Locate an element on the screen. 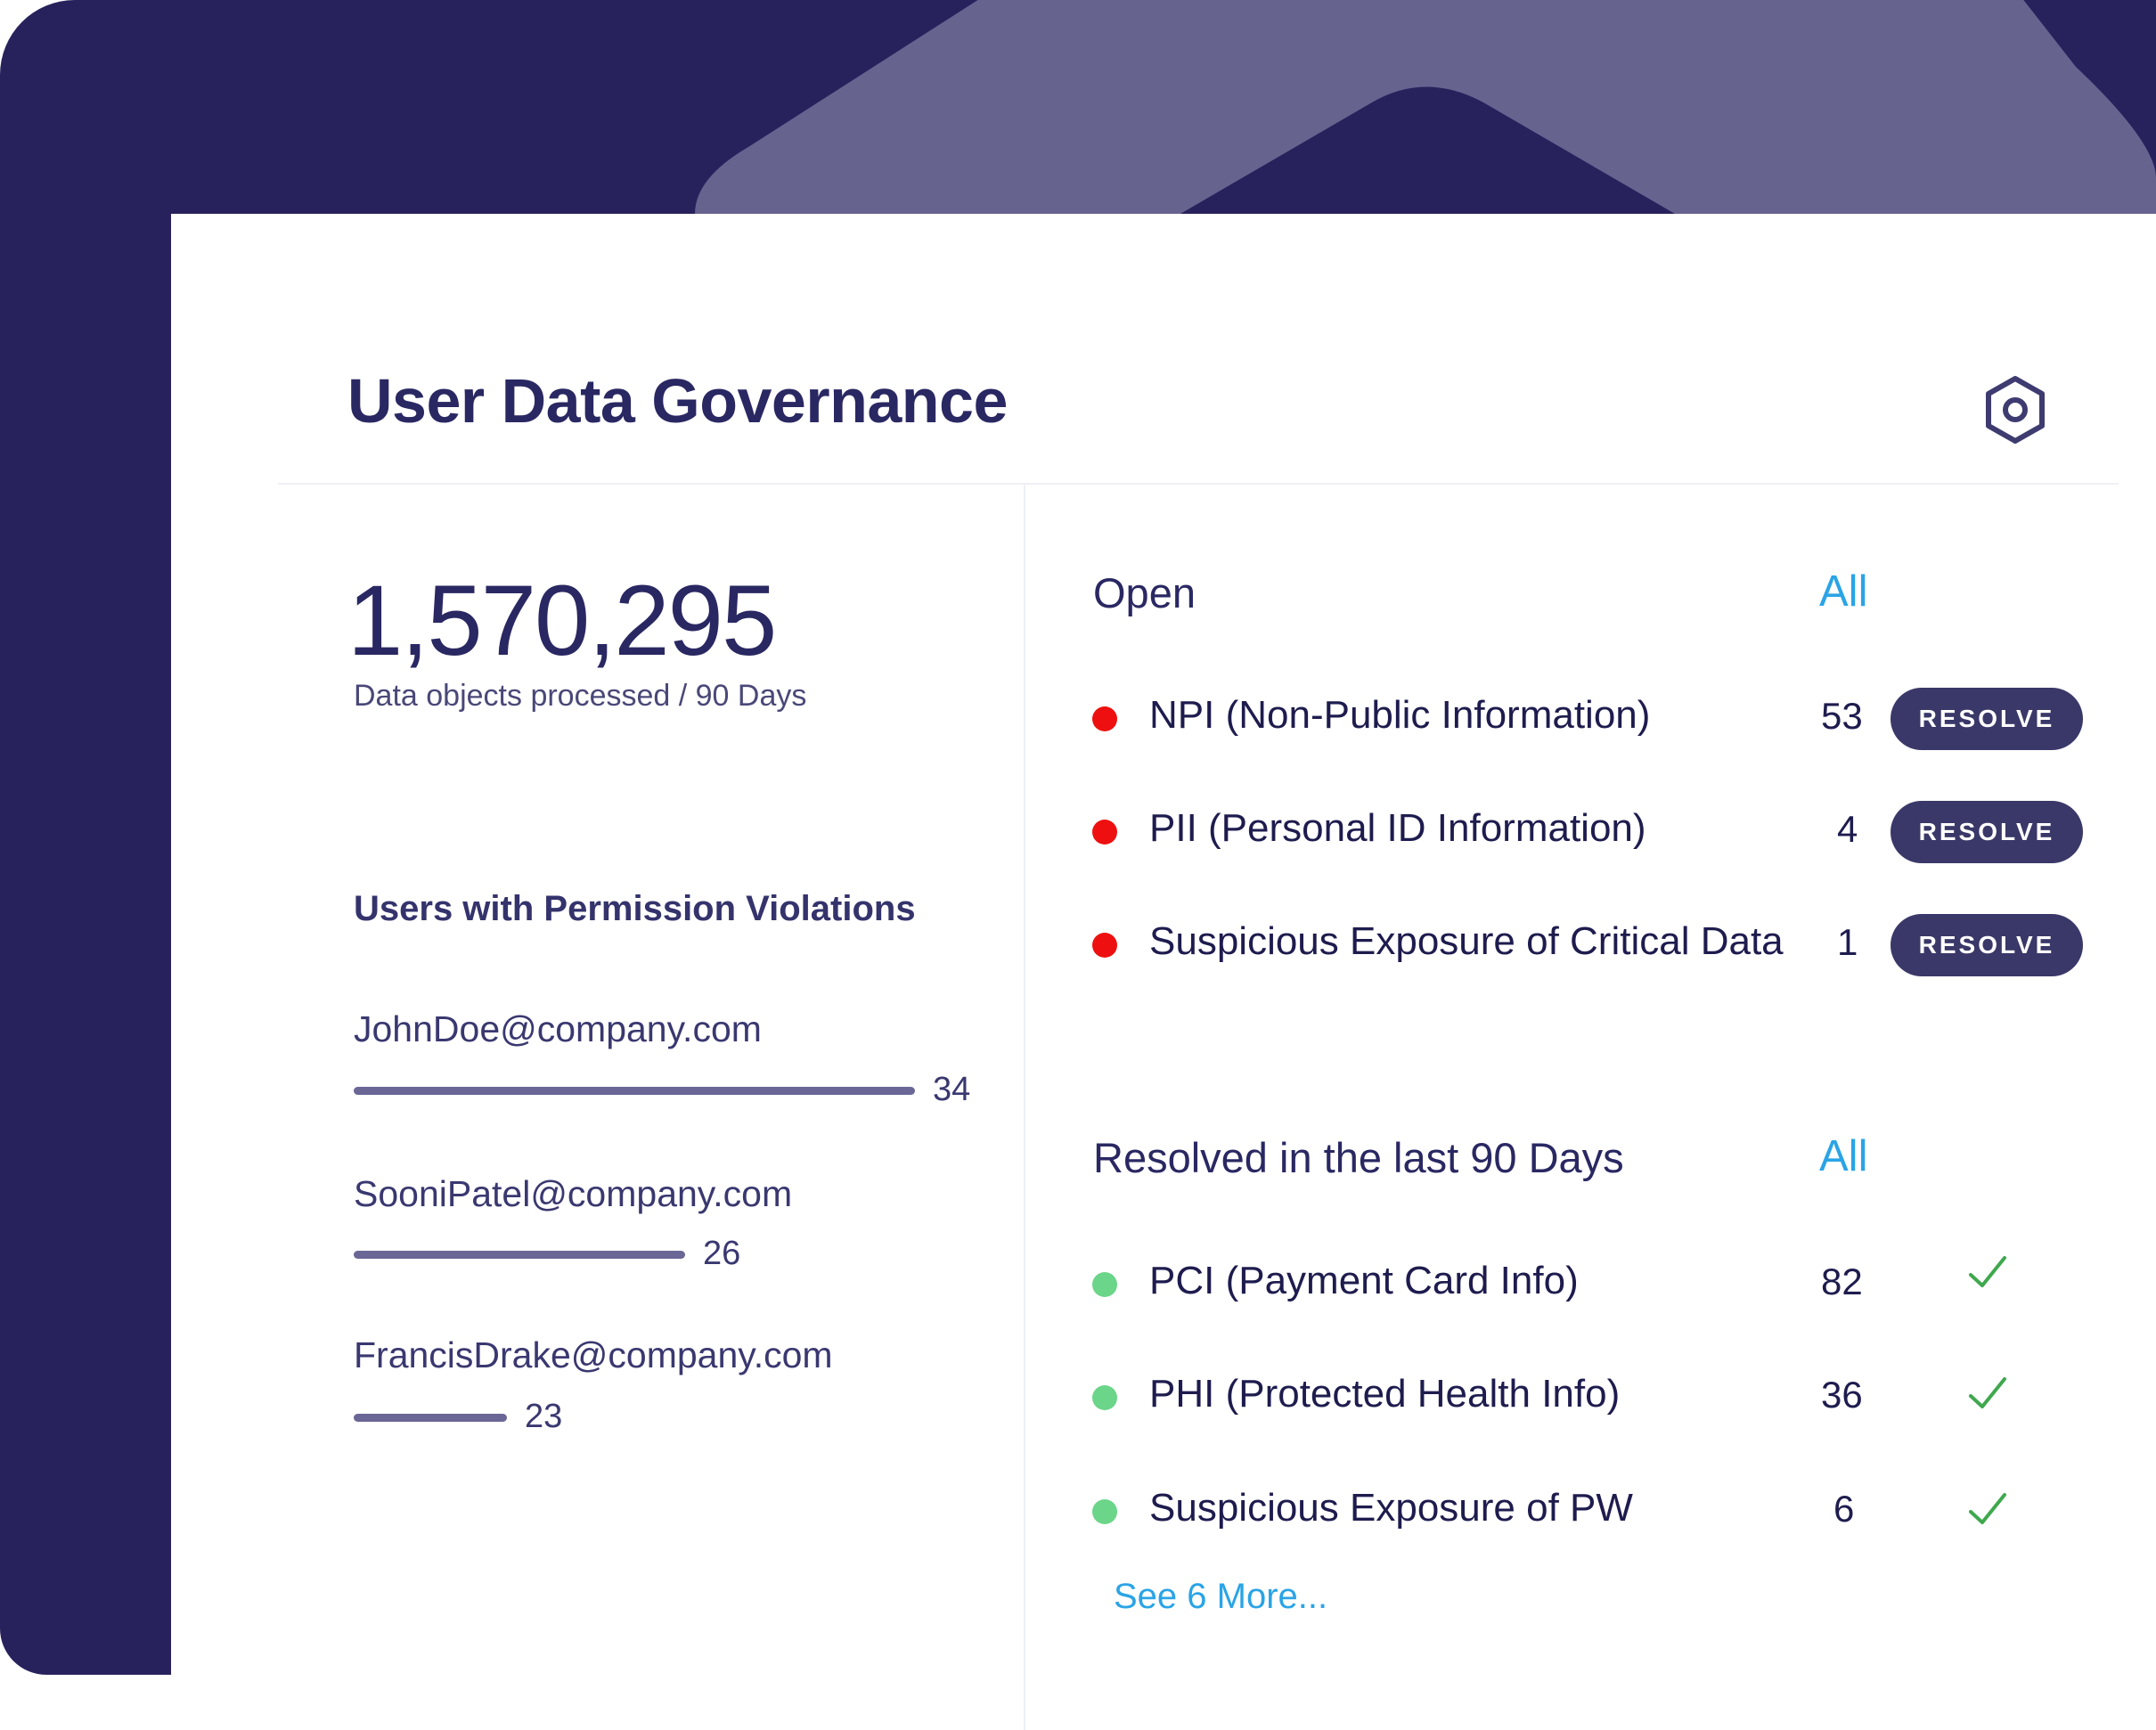 This screenshot has height=1730, width=2156. resolved-item-count: 36 is located at coordinates (1842, 1395).